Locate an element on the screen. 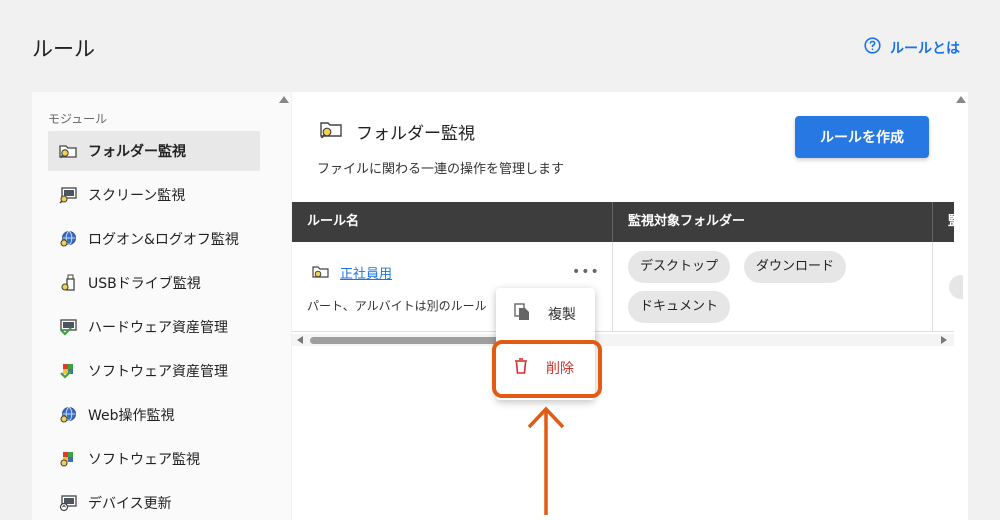 The width and height of the screenshot is (1000, 520). rule-description: パート、アルバイトは別のルール is located at coordinates (397, 306).